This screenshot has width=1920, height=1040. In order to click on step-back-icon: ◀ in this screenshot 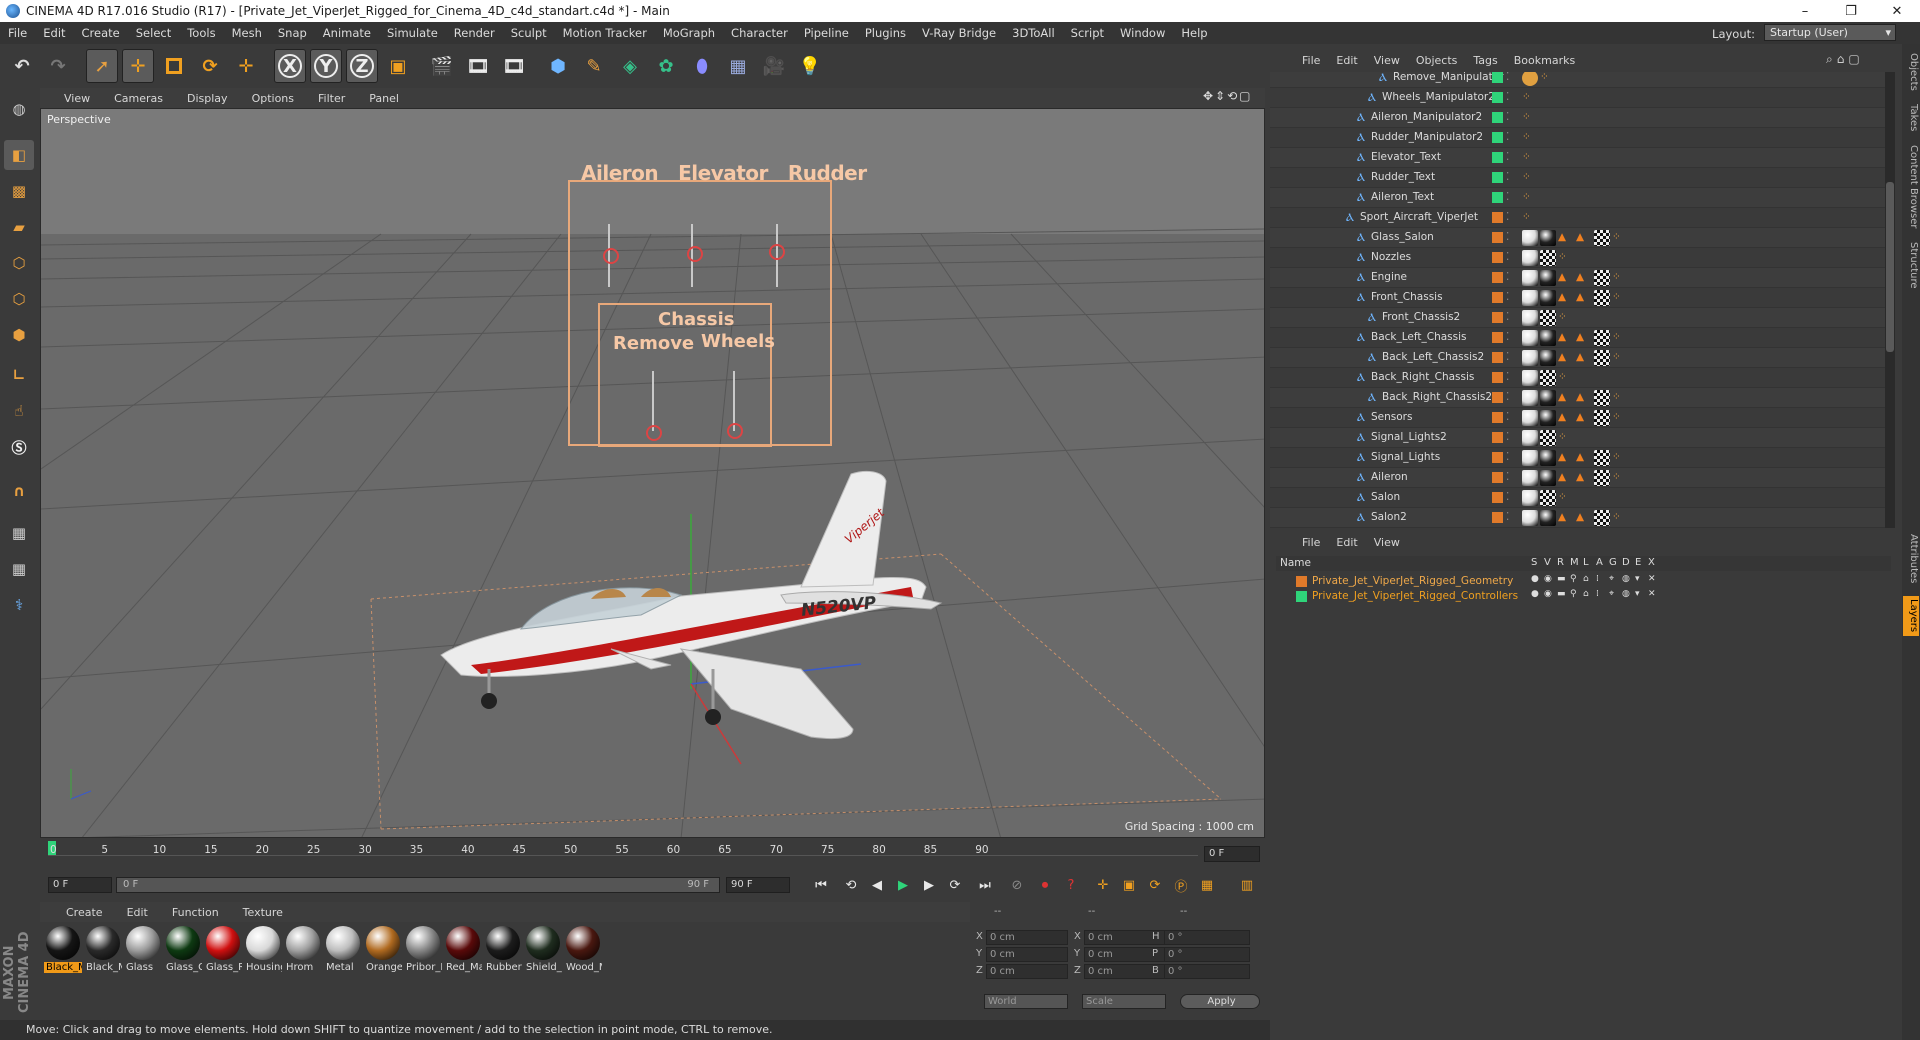, I will do `click(877, 885)`.